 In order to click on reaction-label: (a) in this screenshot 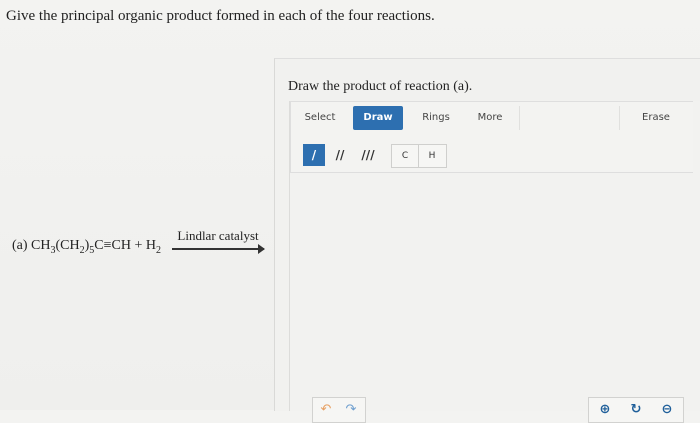, I will do `click(20, 245)`.